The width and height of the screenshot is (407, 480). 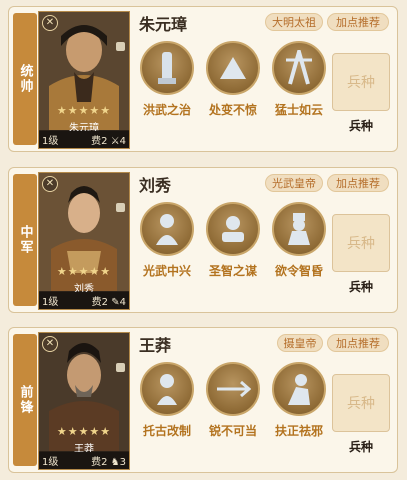 What do you see at coordinates (232, 431) in the screenshot?
I see `skill-name: 锐不可当` at bounding box center [232, 431].